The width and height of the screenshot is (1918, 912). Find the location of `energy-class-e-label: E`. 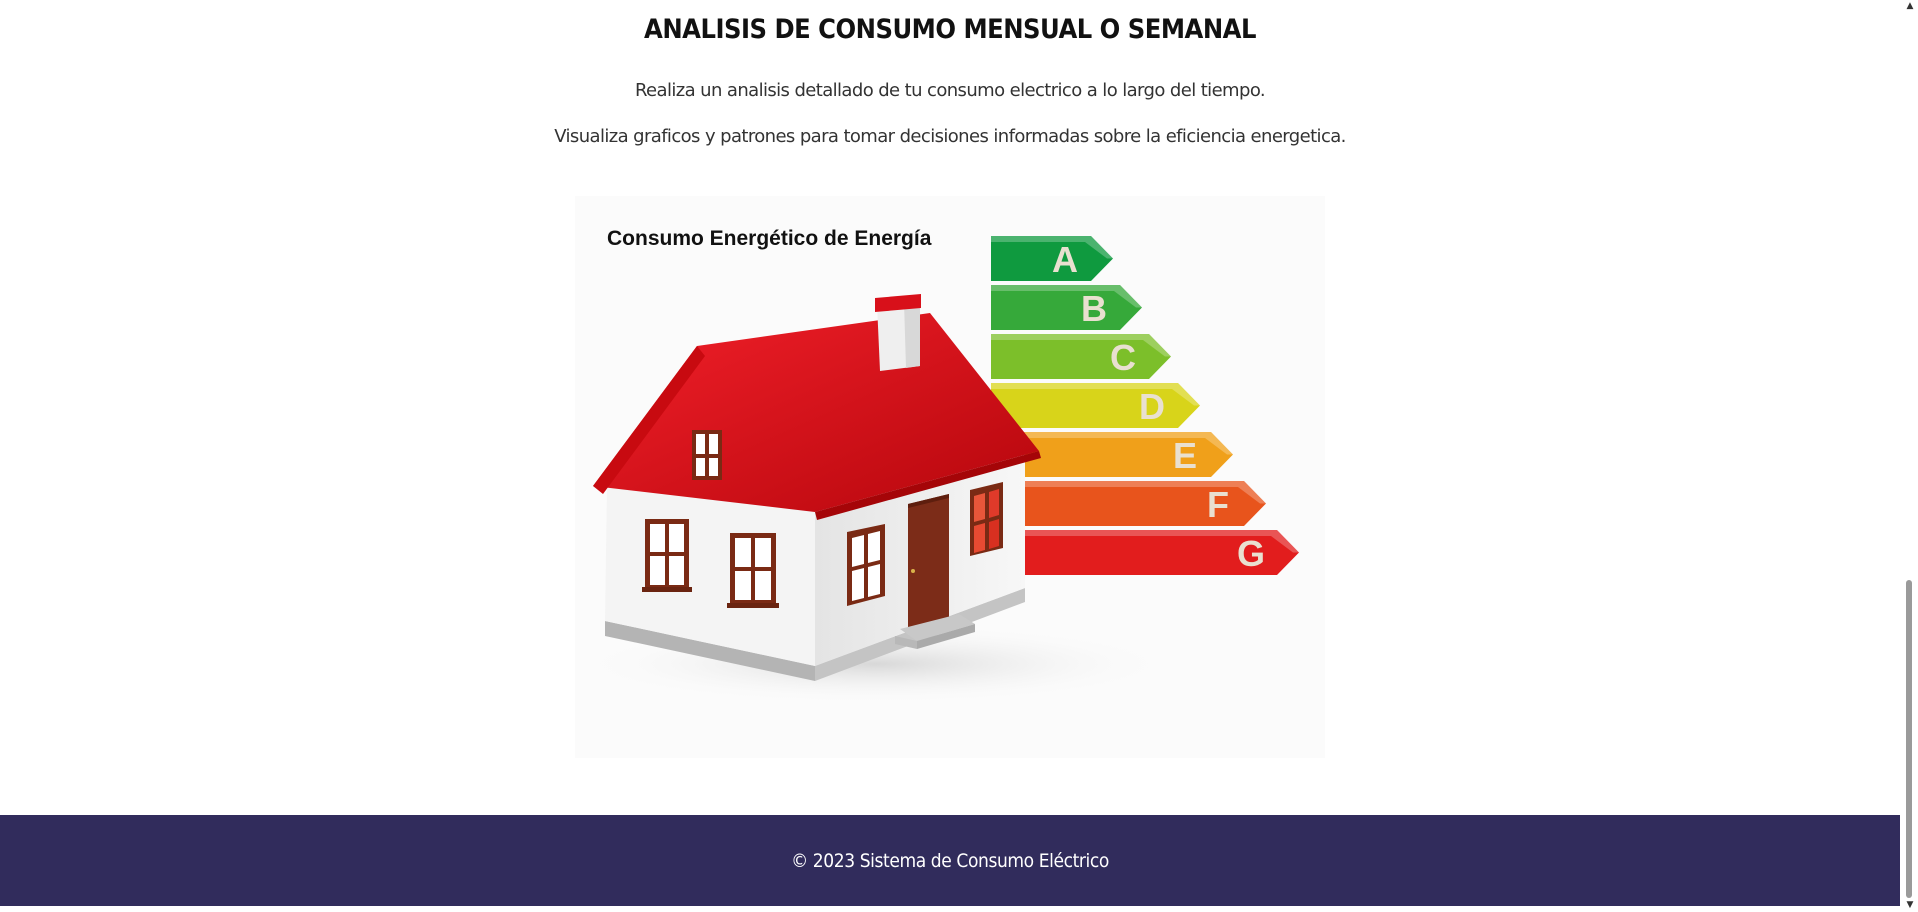

energy-class-e-label: E is located at coordinates (1185, 455).